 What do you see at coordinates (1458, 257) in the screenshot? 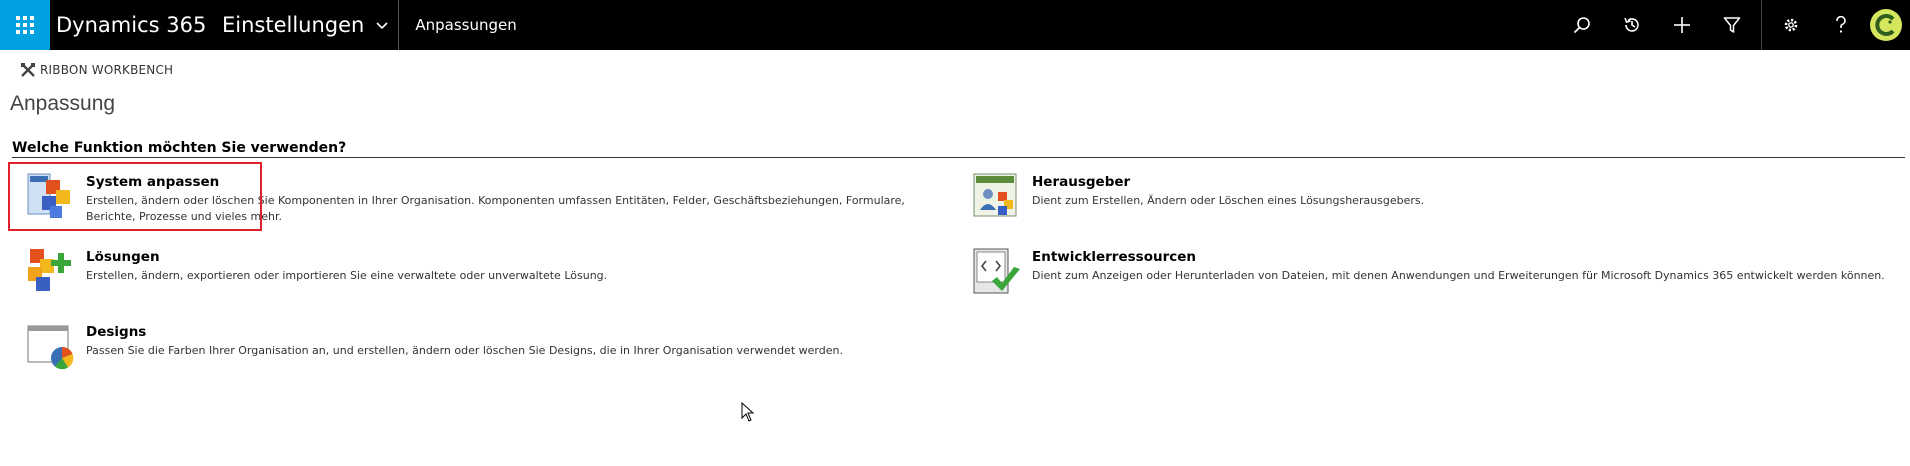
I see `item-title: Entwicklerressourcen` at bounding box center [1458, 257].